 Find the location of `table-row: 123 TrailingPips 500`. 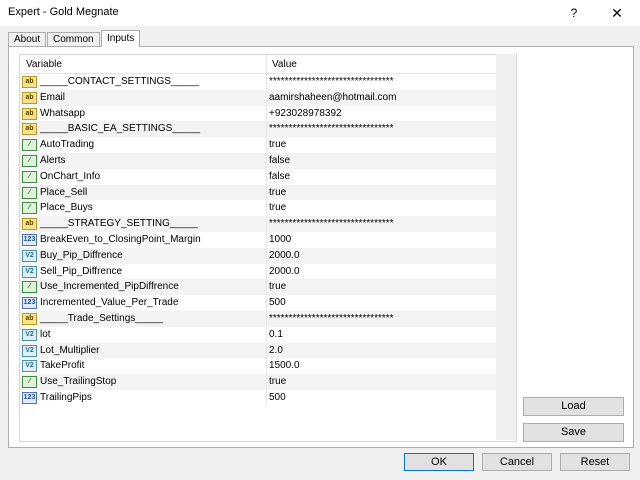

table-row: 123 TrailingPips 500 is located at coordinates (268, 397).